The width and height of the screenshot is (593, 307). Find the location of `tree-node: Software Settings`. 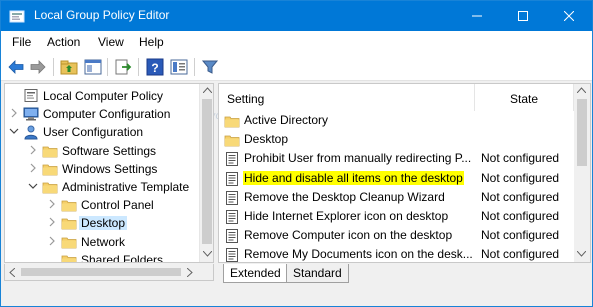

tree-node: Software Settings is located at coordinates (101, 151).